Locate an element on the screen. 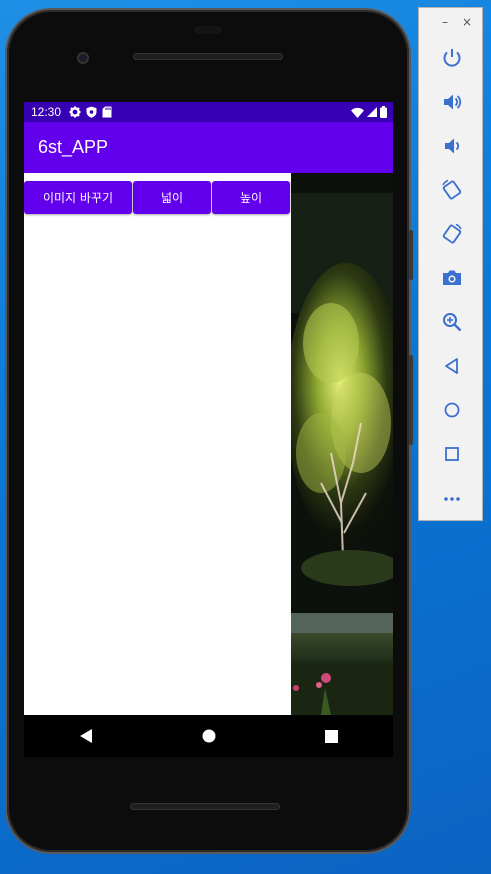  front-camera is located at coordinates (83, 58).